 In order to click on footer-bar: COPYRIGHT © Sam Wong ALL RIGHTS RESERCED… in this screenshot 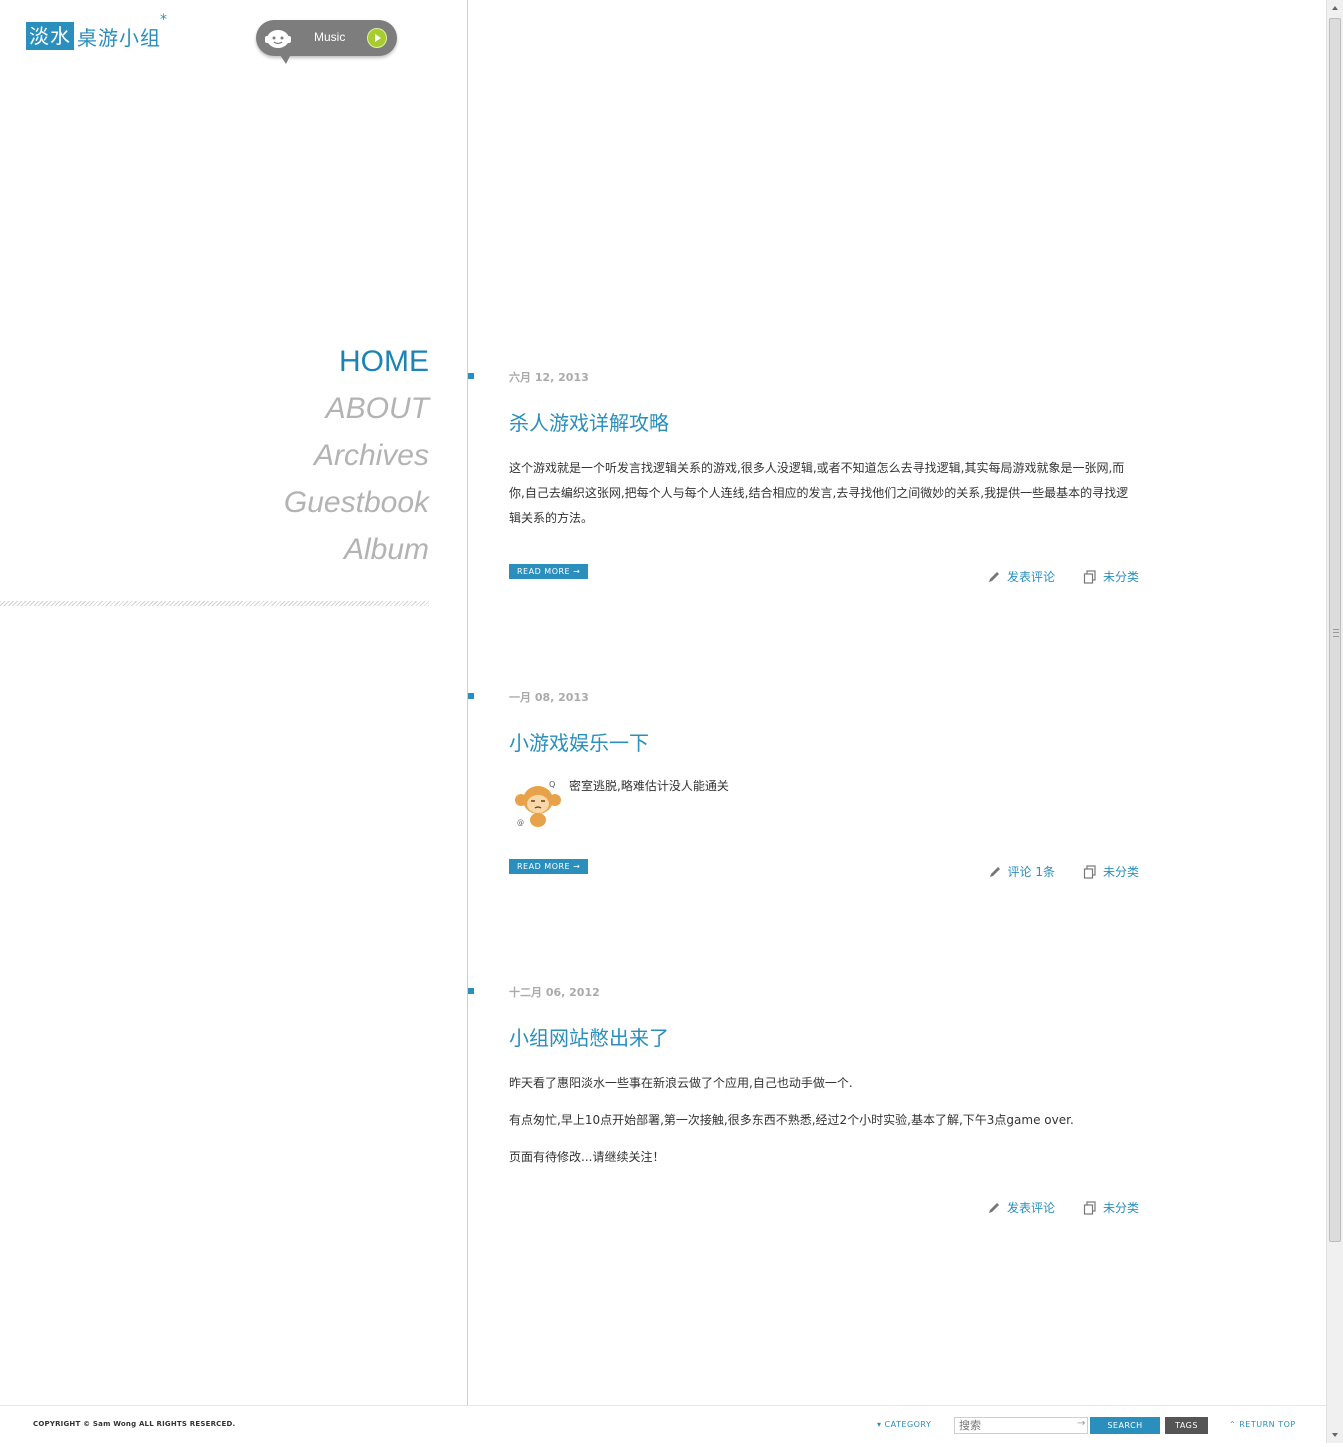, I will do `click(663, 1424)`.